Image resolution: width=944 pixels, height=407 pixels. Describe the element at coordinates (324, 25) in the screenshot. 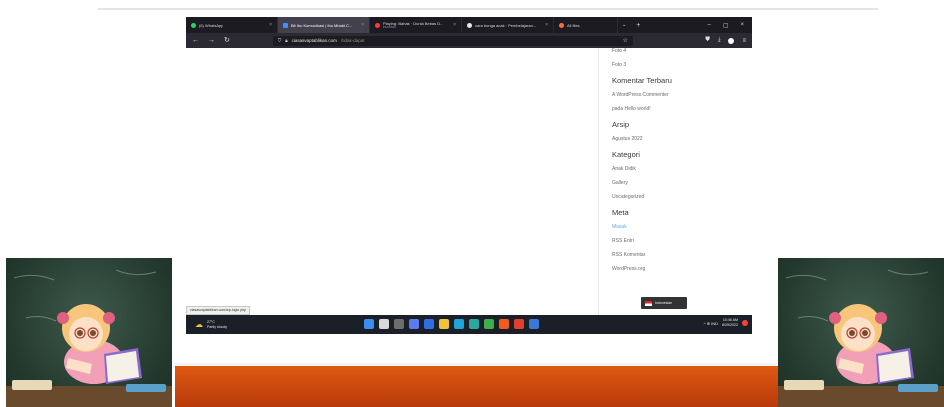

I see `tab-active-page: Bit Ibu Komunikasi | Ibu Mbabi.C... ×` at that location.